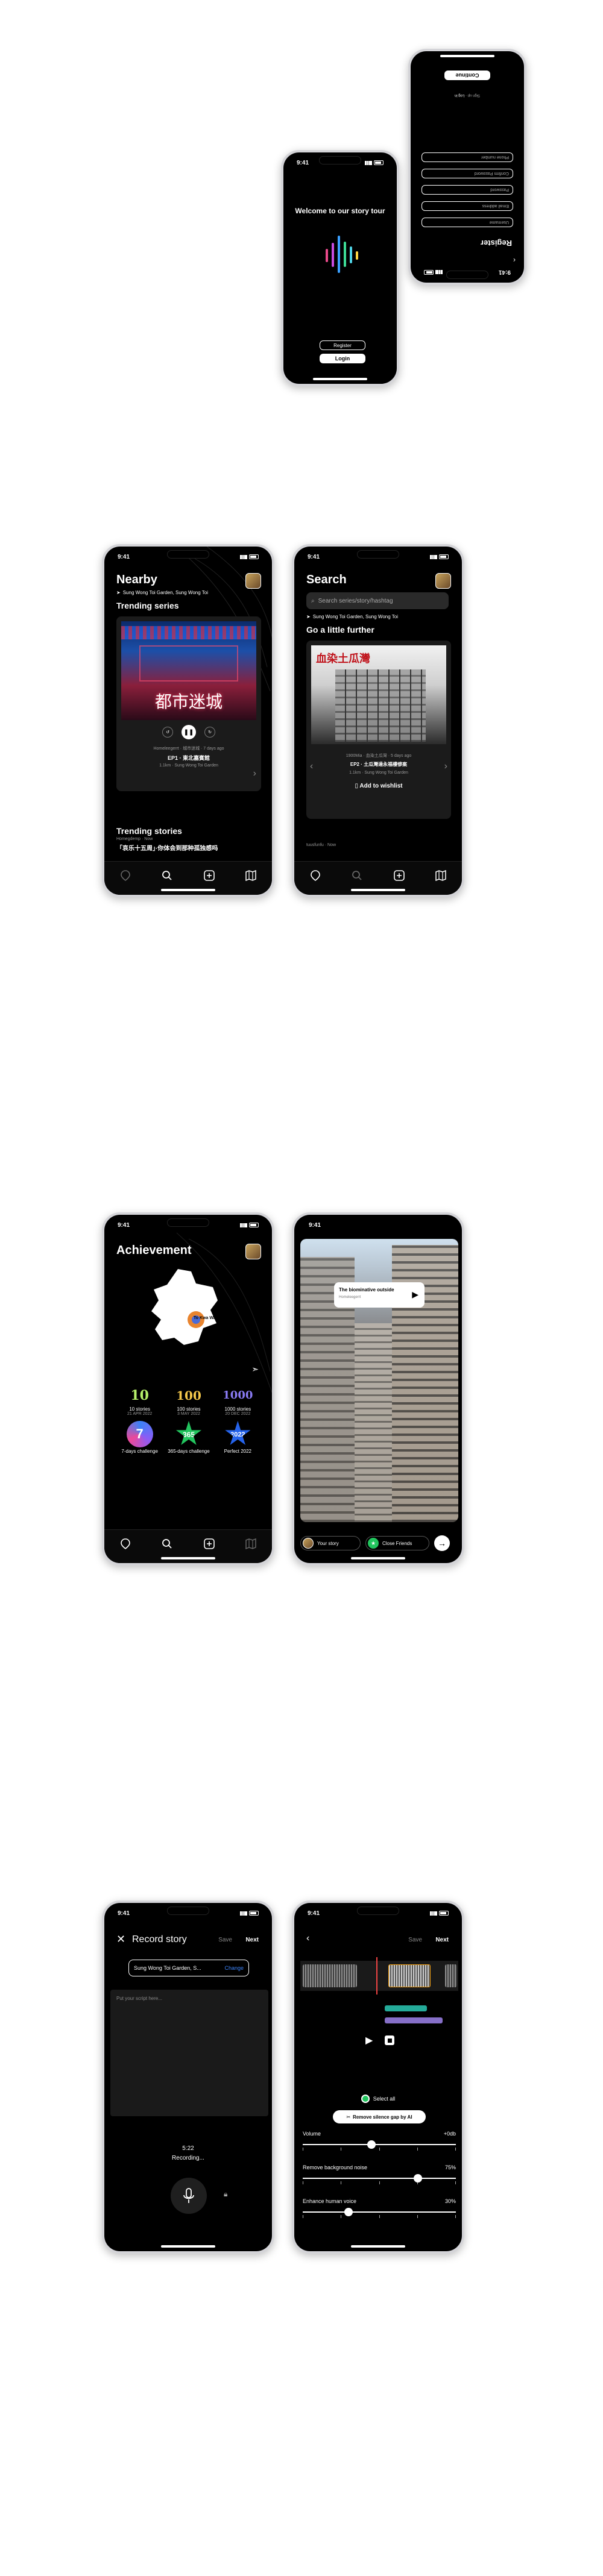 The image size is (603, 2576). I want to click on close-friends-button: ★ Close Friends, so click(397, 1543).